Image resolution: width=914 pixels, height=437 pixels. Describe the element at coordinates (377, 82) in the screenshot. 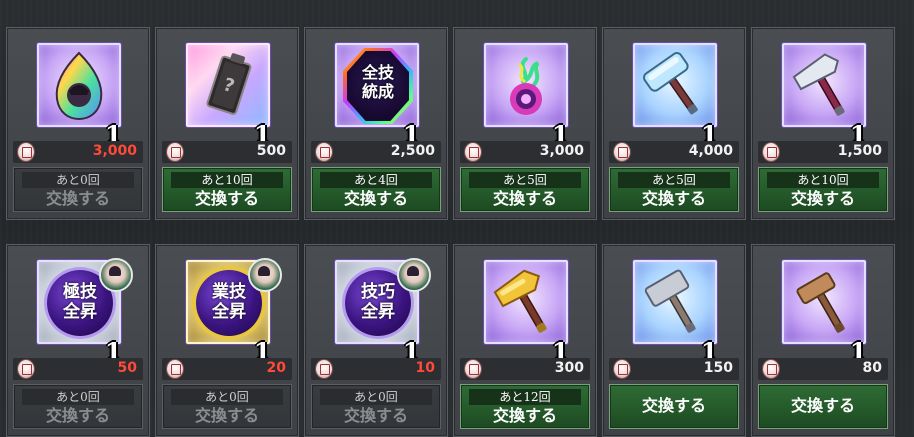

I see `emblem-text: 全技統成` at that location.